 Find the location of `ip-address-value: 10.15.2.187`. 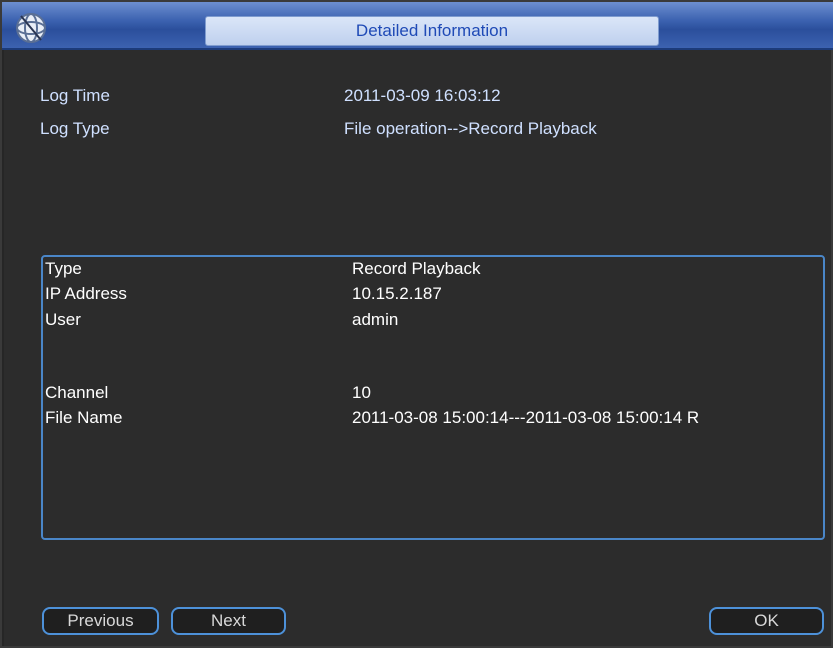

ip-address-value: 10.15.2.187 is located at coordinates (397, 293).